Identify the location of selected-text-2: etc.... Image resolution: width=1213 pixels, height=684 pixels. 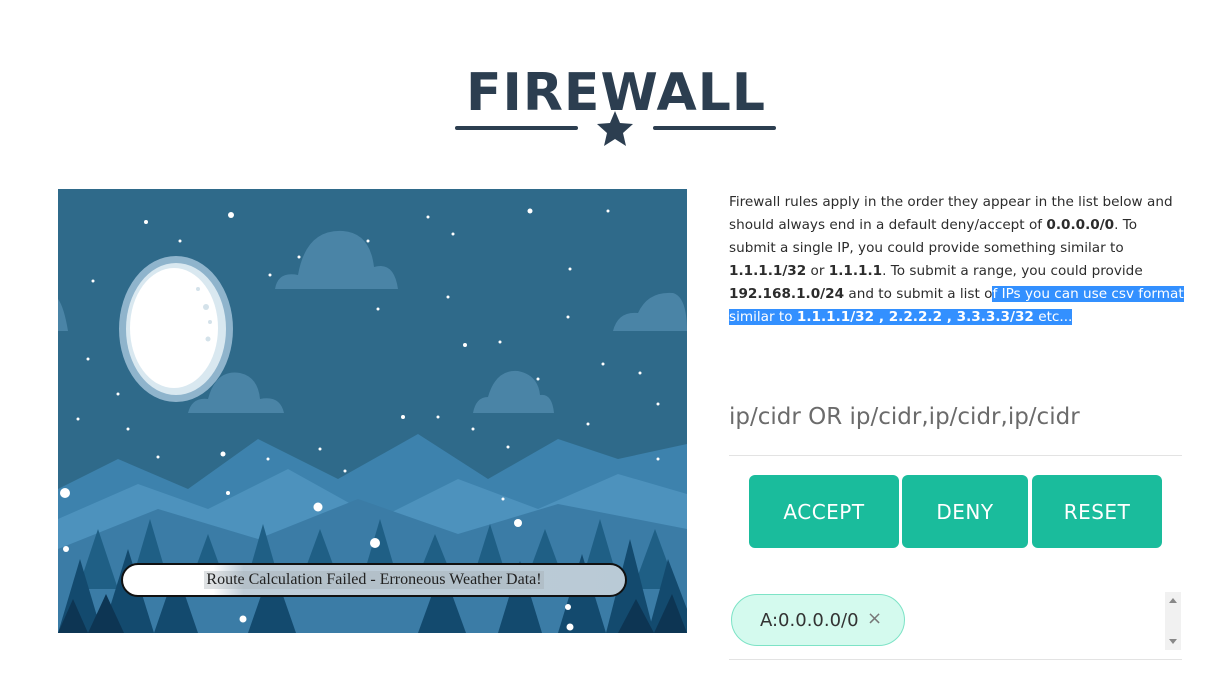
(1053, 317).